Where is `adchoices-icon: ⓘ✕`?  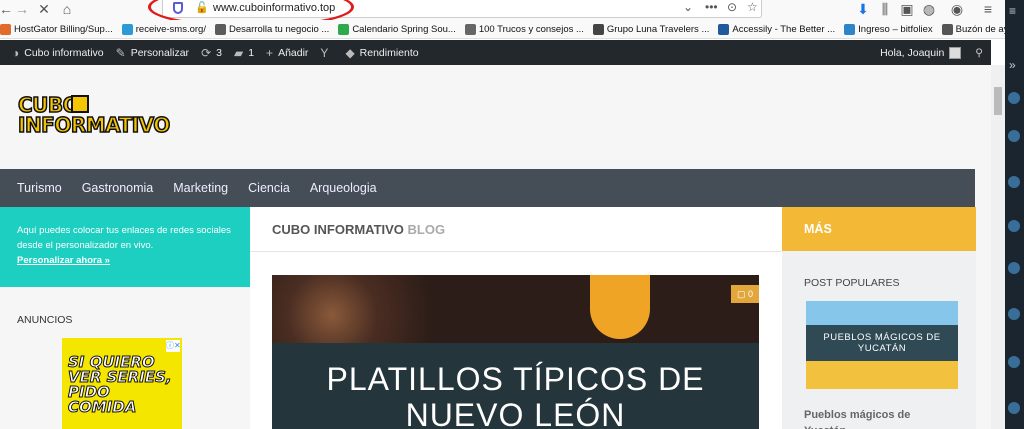 adchoices-icon: ⓘ✕ is located at coordinates (173, 346).